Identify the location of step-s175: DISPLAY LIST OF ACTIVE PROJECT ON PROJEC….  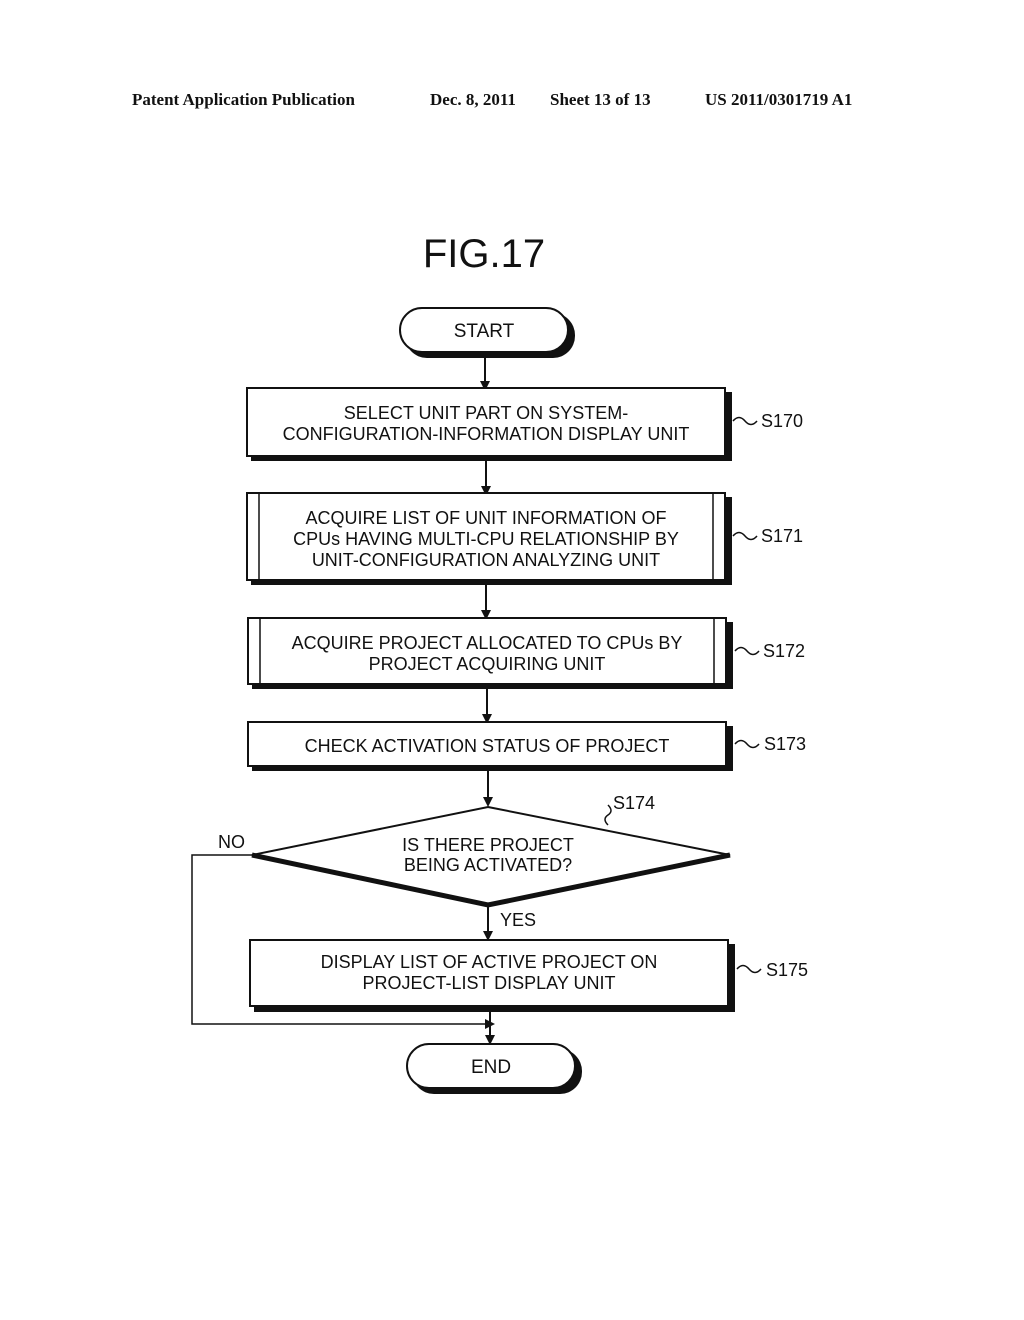
(528, 975).